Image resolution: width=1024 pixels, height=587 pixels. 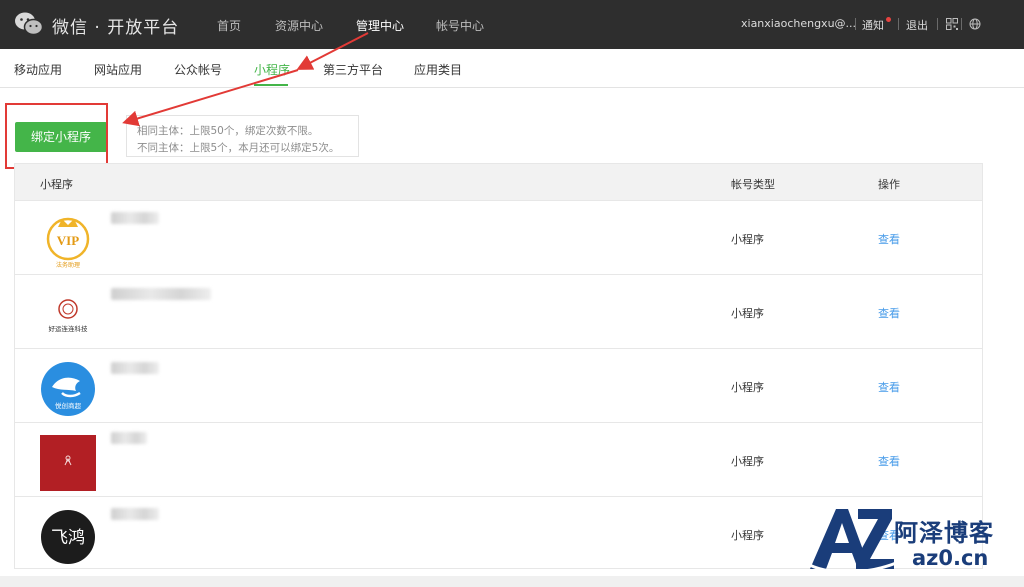 What do you see at coordinates (332, 51) in the screenshot?
I see `arrow-to-tab` at bounding box center [332, 51].